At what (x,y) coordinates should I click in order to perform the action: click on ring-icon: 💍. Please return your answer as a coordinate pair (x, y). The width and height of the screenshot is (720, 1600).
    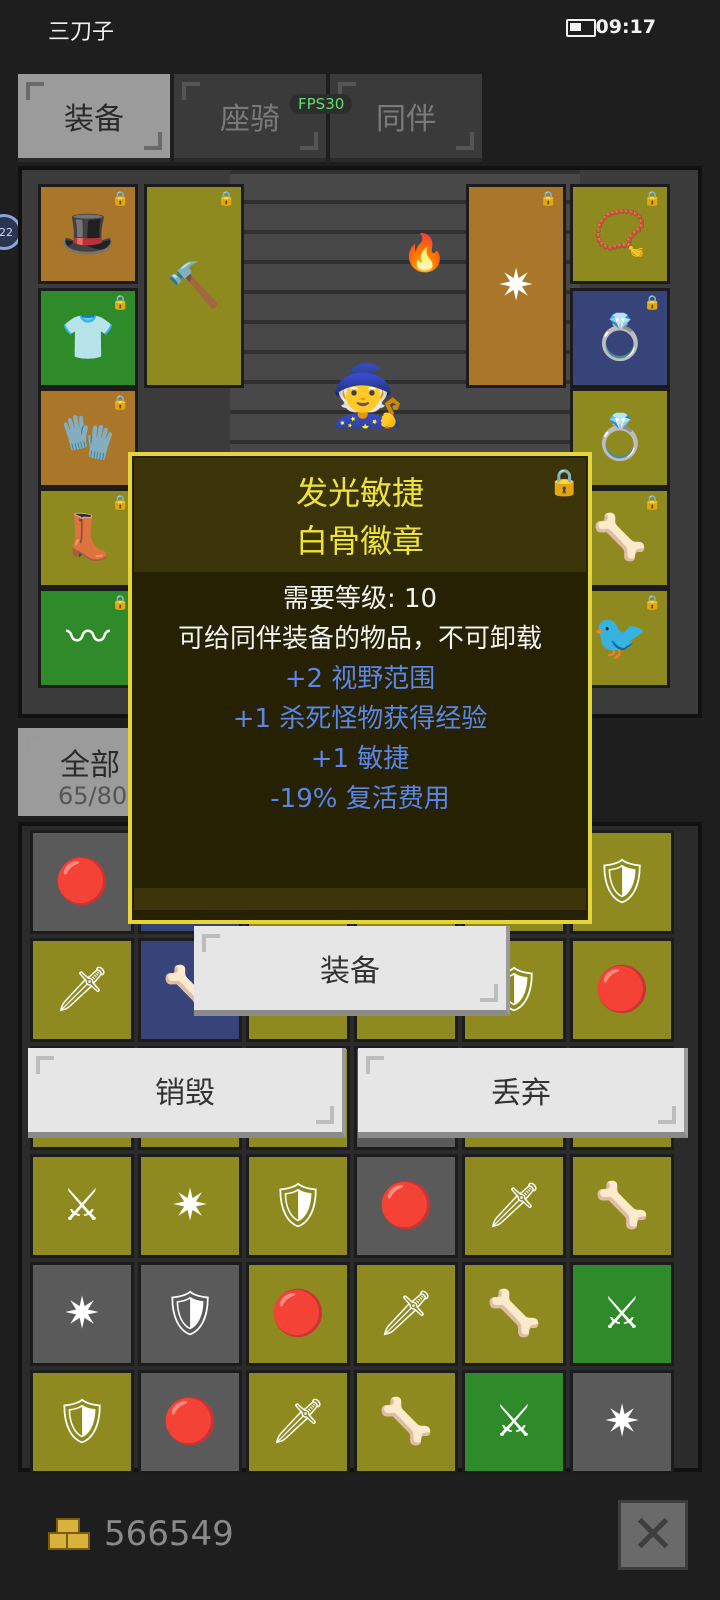
    Looking at the image, I should click on (620, 437).